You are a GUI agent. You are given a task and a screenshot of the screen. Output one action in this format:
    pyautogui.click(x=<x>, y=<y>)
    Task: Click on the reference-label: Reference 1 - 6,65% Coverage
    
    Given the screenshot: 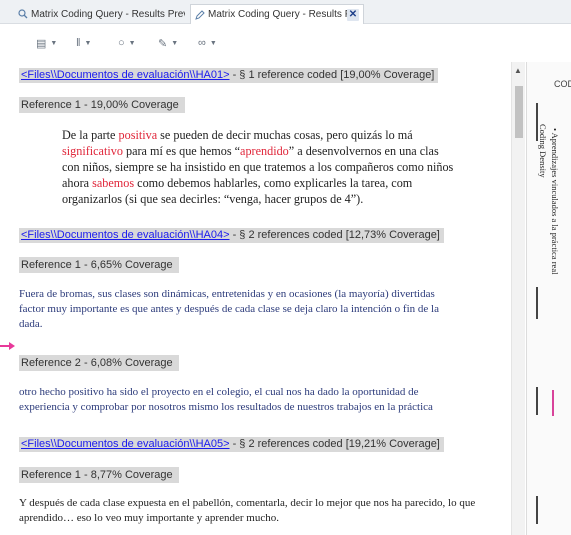 What is the action you would take?
    pyautogui.click(x=99, y=265)
    